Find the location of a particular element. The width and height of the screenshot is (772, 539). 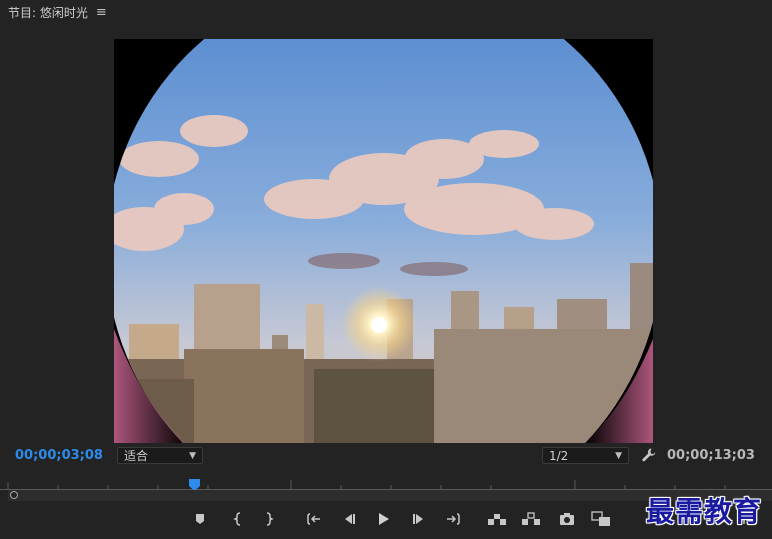

mark-in-icon is located at coordinates (237, 519).